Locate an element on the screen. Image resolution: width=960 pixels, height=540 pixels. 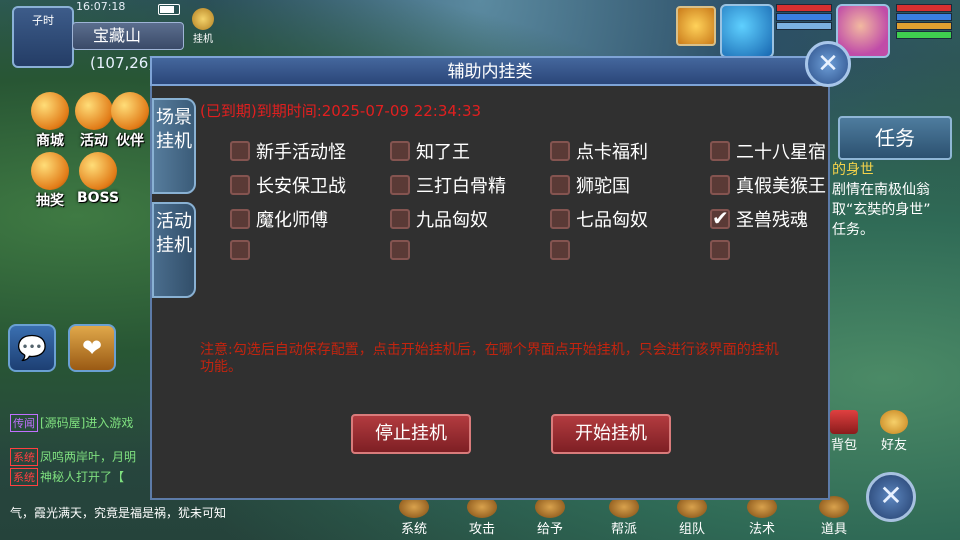
clock: 16:07:18 is located at coordinates (101, 6).